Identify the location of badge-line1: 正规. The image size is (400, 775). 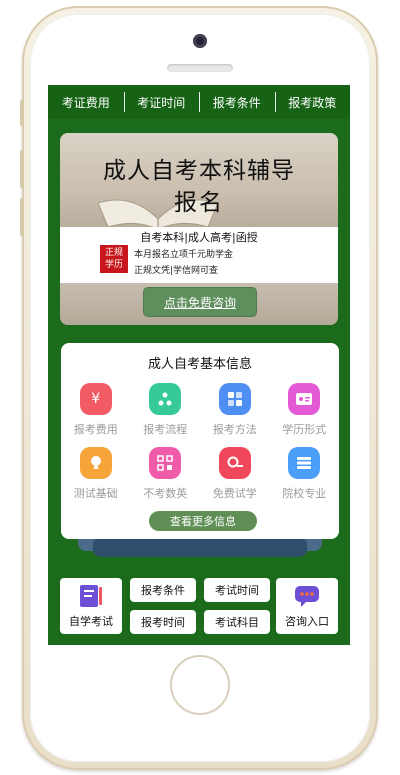
(113, 253).